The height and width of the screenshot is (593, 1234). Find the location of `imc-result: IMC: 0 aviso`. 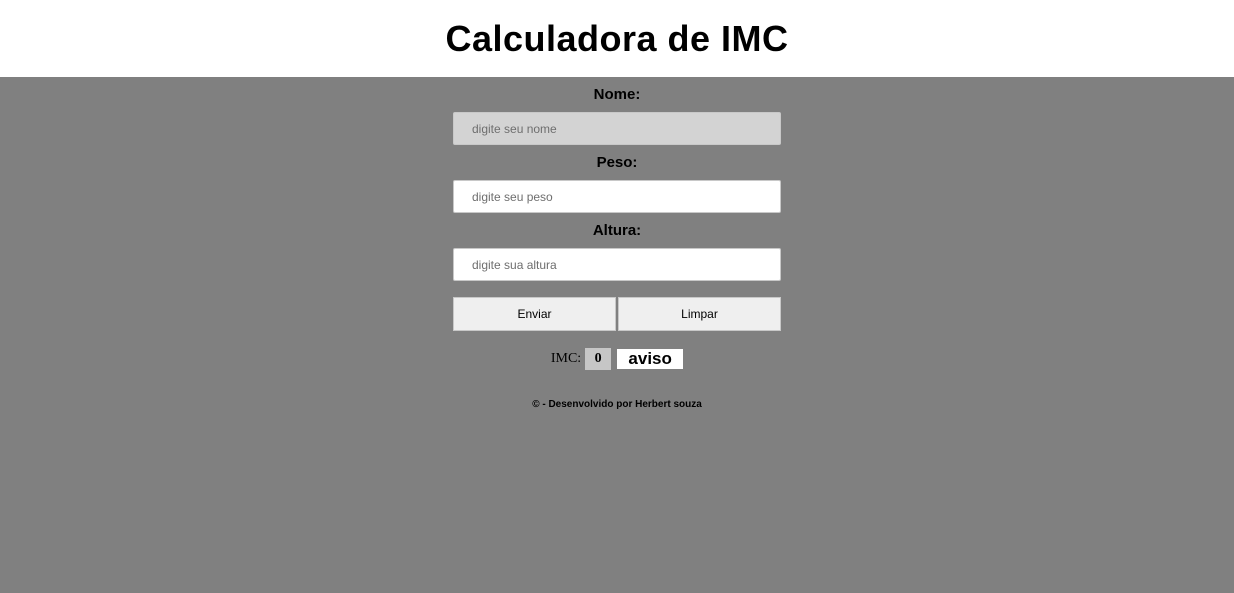

imc-result: IMC: 0 aviso is located at coordinates (617, 359).